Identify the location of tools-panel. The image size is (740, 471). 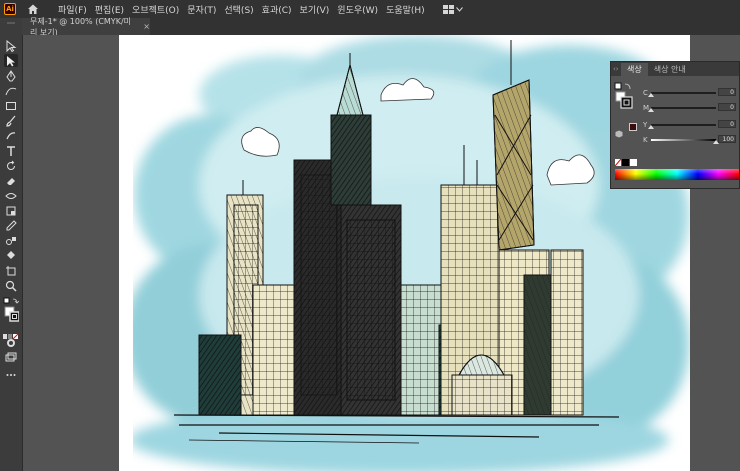
(11, 244).